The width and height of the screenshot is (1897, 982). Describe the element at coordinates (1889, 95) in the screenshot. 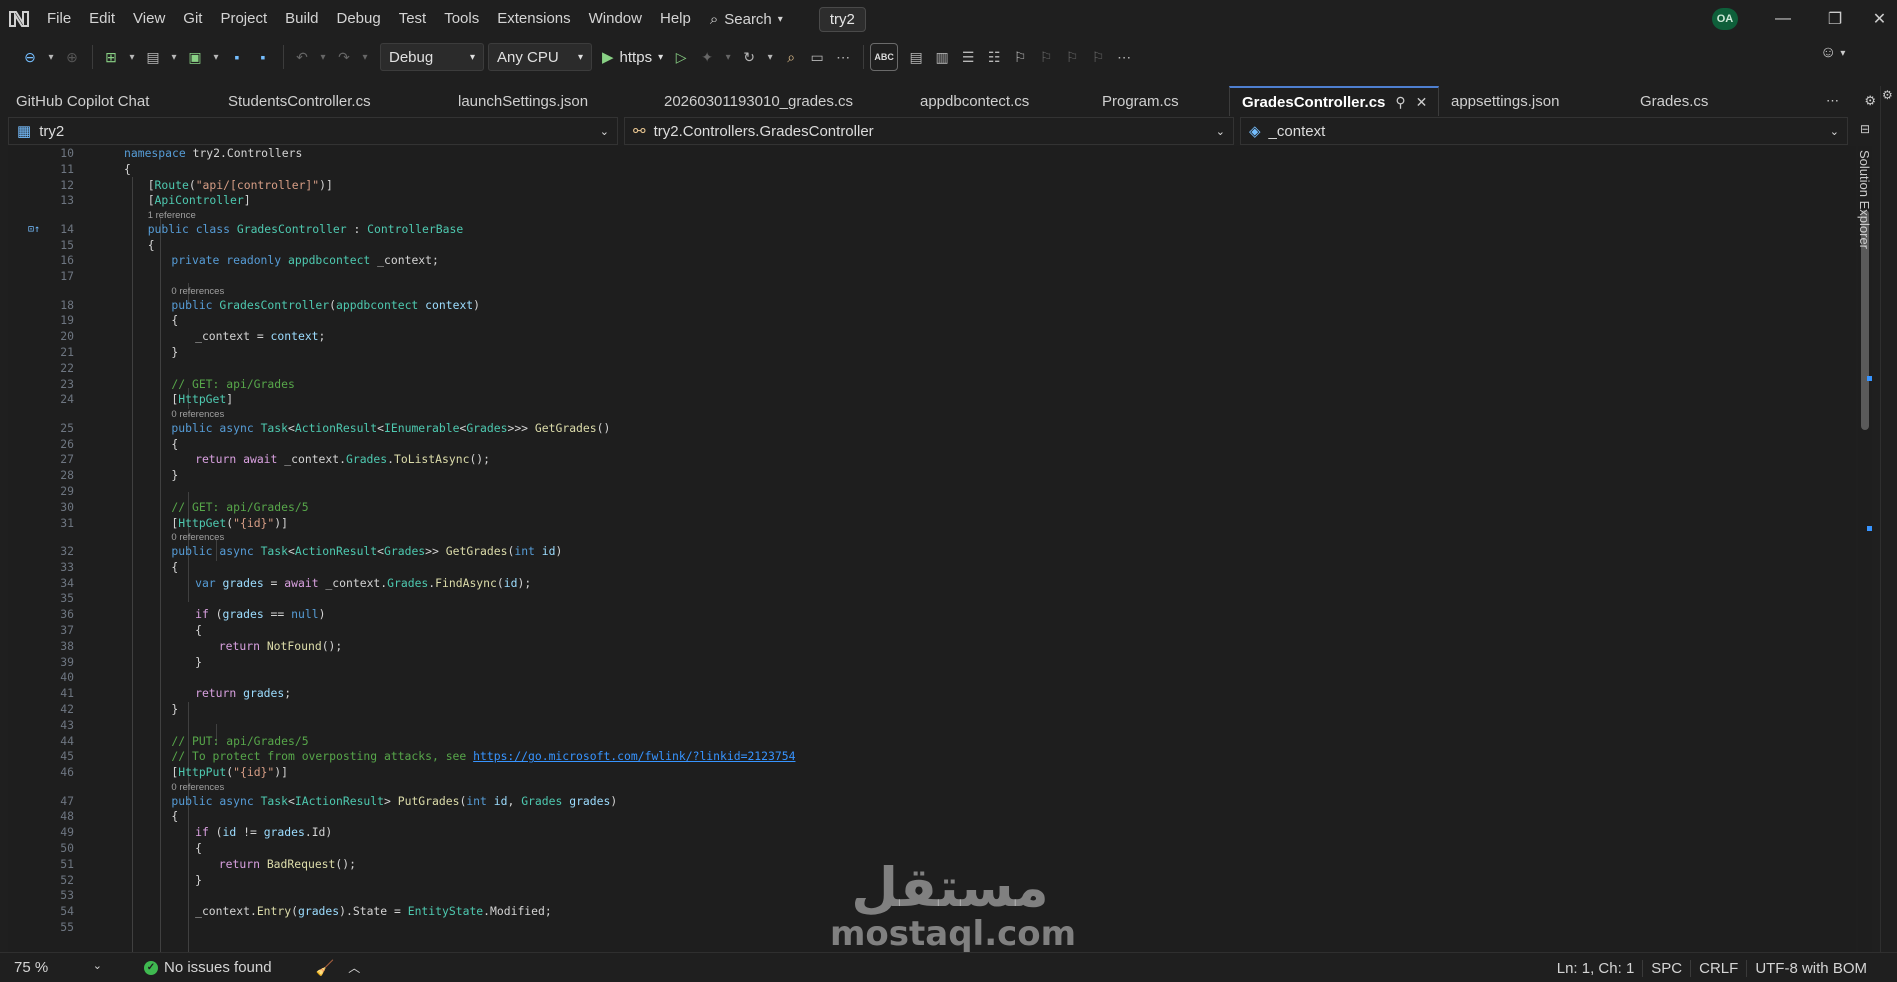

I see `notifications-icon: ⚙` at that location.